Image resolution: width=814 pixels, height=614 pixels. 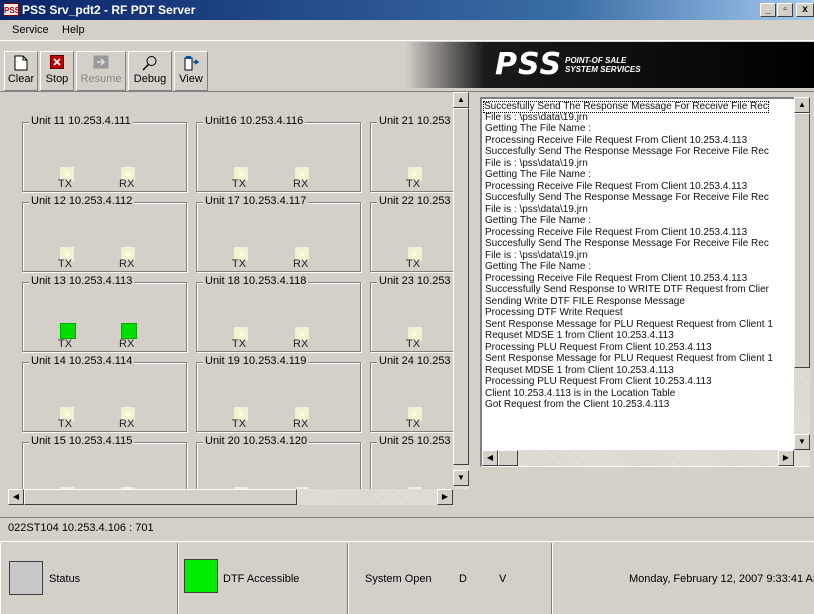 I want to click on pss-logo: PSS, so click(x=529, y=64).